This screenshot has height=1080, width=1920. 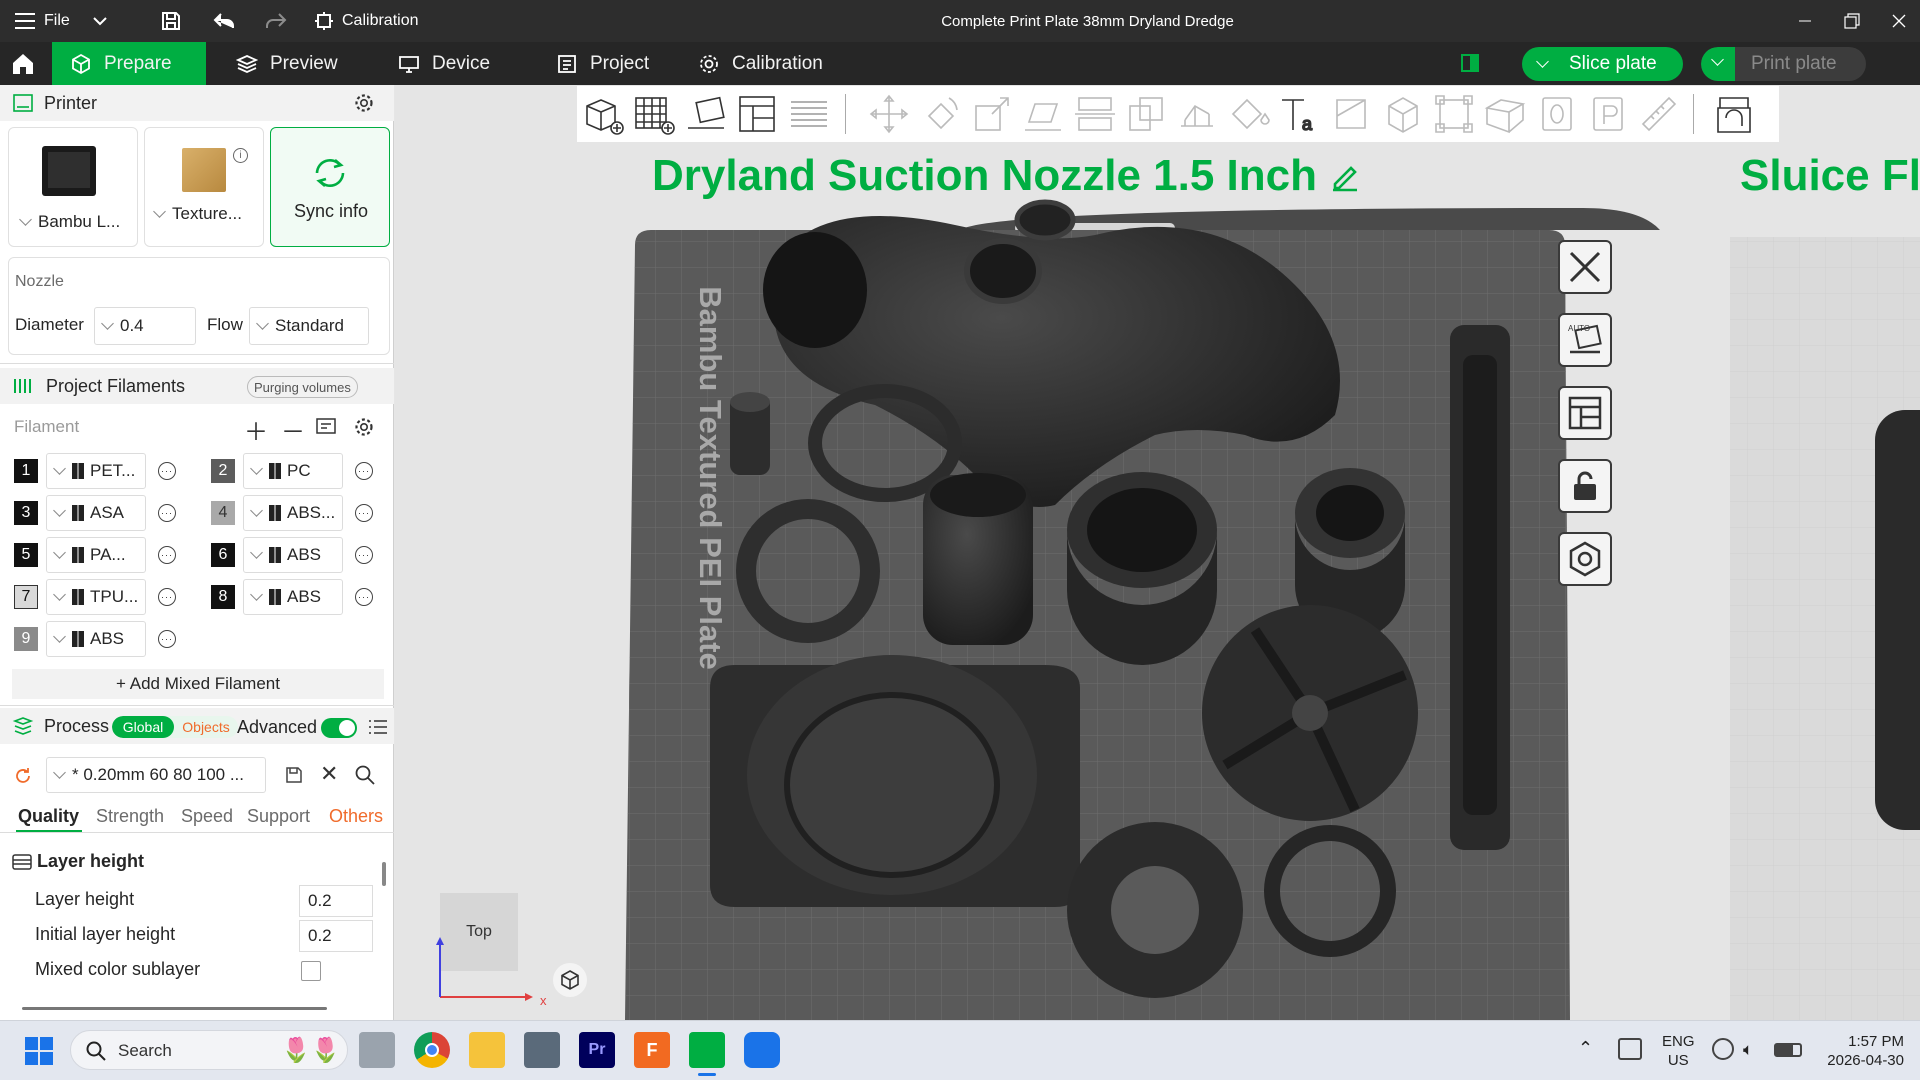 I want to click on filament-select-3: ASA, so click(x=96, y=513).